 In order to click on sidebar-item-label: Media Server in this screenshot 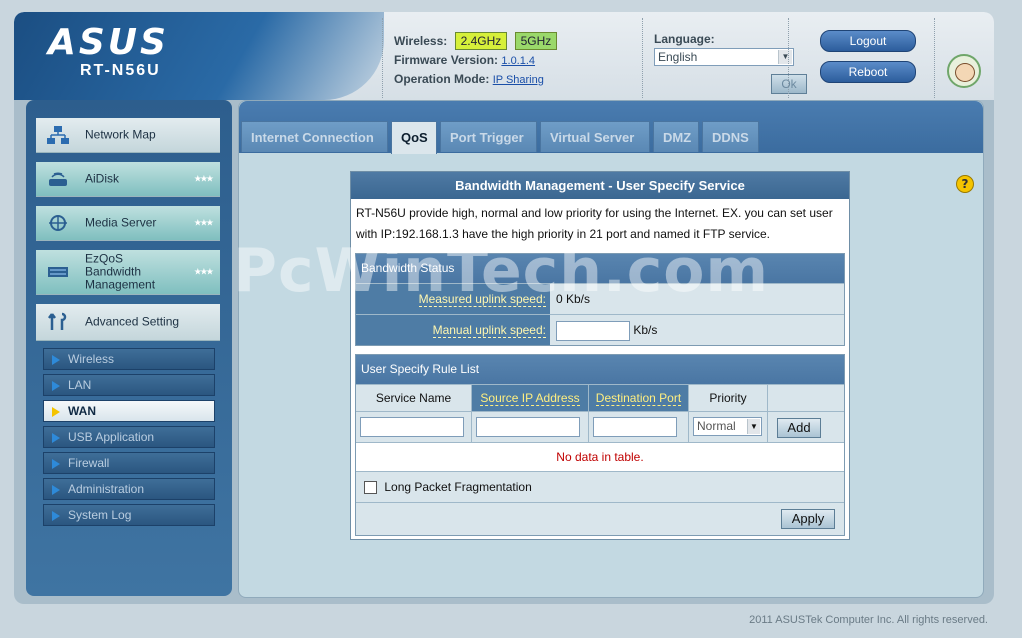, I will do `click(121, 222)`.